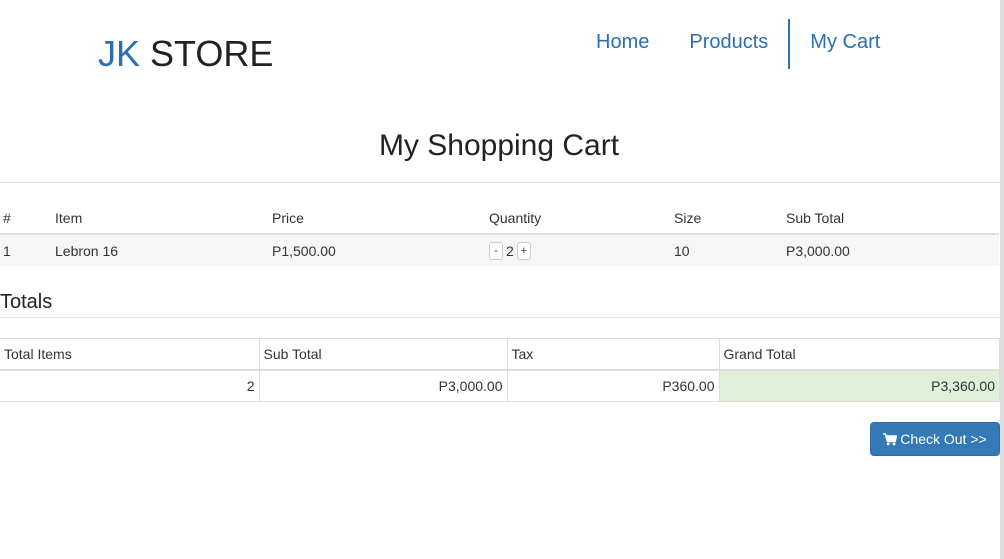 This screenshot has height=559, width=1004. I want to click on grand-total-value: P3,360.00, so click(859, 385).